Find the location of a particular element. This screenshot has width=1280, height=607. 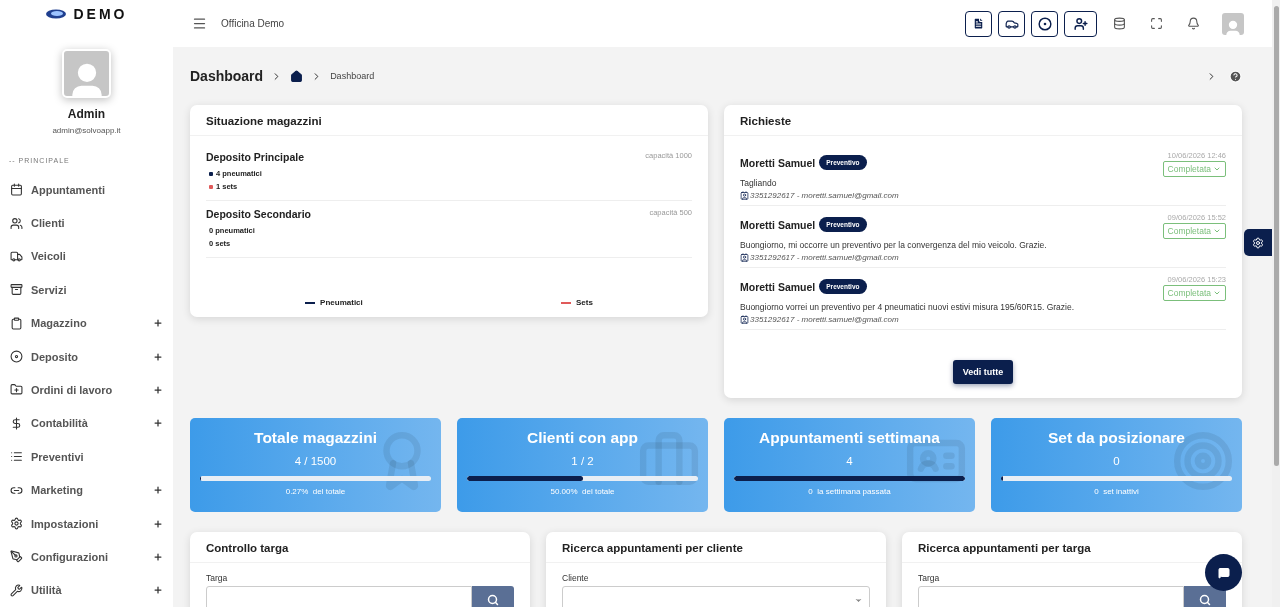

legend-label: Sets is located at coordinates (584, 302).